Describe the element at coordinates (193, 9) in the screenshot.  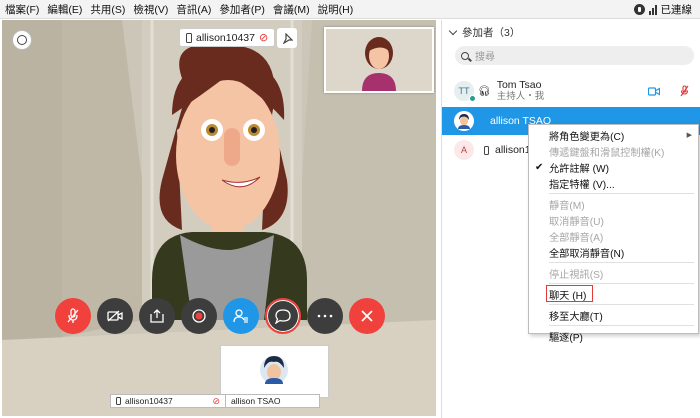
I see `menu-audio: 音訊(A)` at that location.